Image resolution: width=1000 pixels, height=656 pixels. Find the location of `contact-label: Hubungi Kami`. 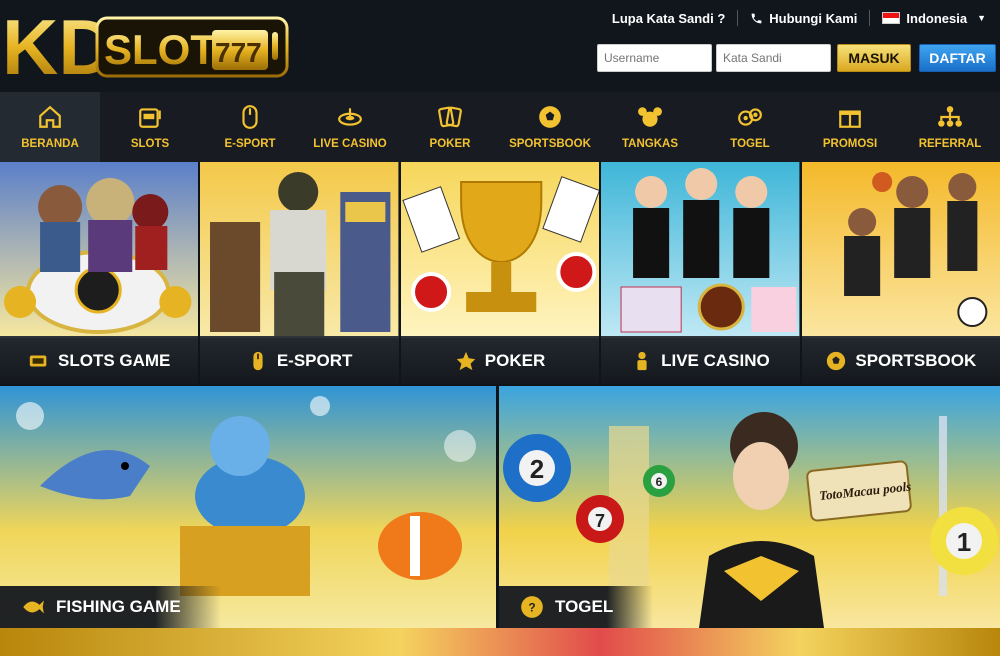

contact-label: Hubungi Kami is located at coordinates (813, 18).